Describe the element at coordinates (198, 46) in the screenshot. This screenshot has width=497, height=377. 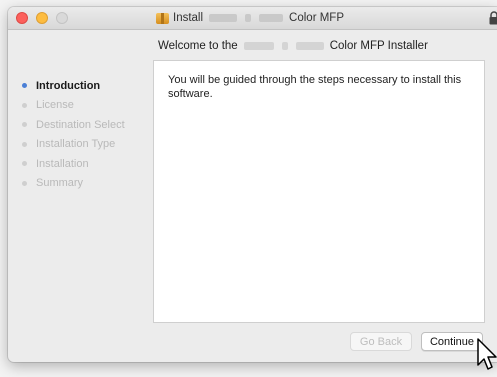
I see `heading-prefix: Welcome to the` at that location.